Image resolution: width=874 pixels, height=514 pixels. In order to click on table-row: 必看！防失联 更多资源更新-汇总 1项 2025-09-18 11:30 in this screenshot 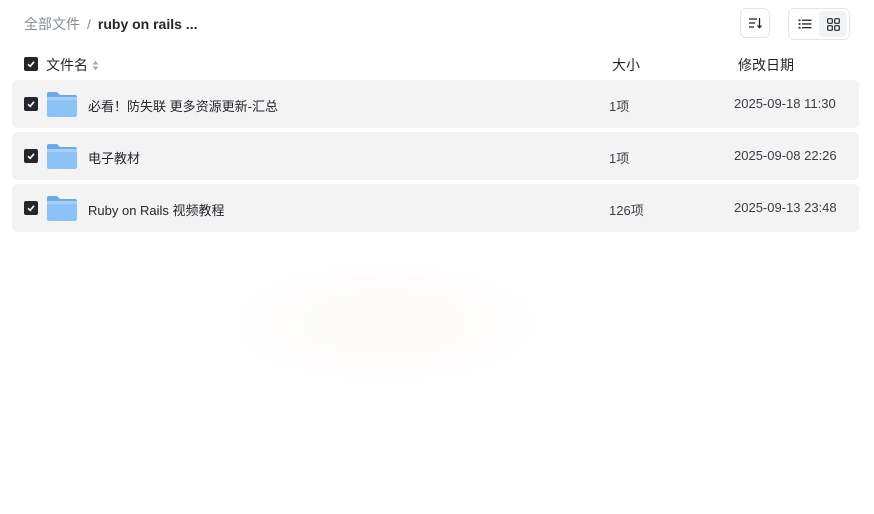, I will do `click(435, 104)`.